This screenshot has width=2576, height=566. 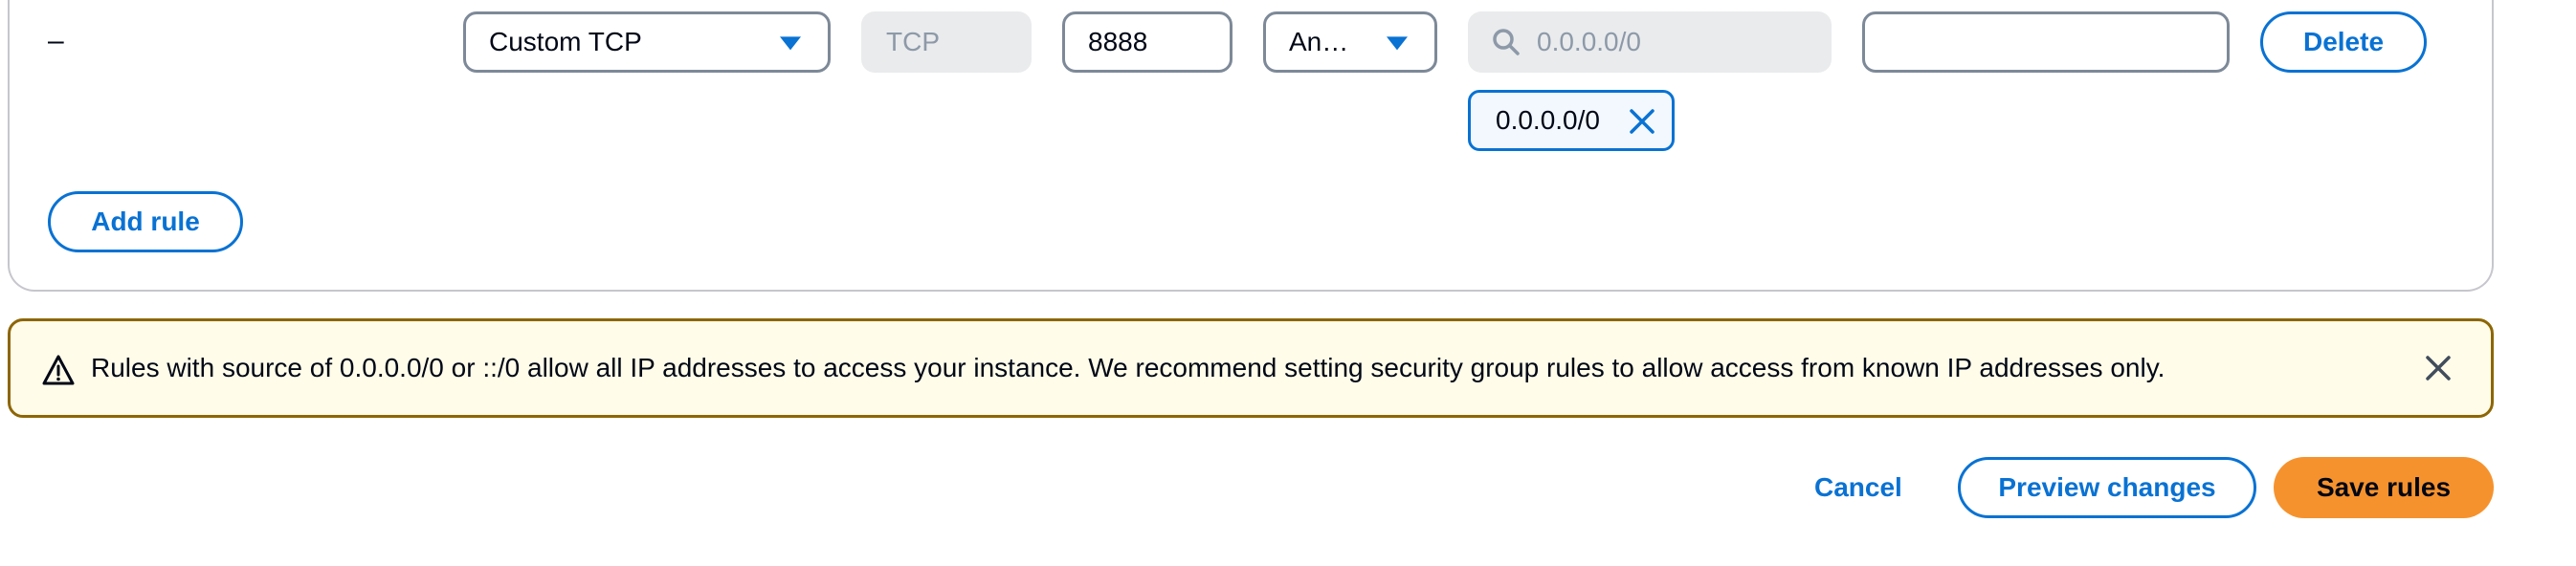 What do you see at coordinates (913, 41) in the screenshot?
I see `protocol-value: TCP` at bounding box center [913, 41].